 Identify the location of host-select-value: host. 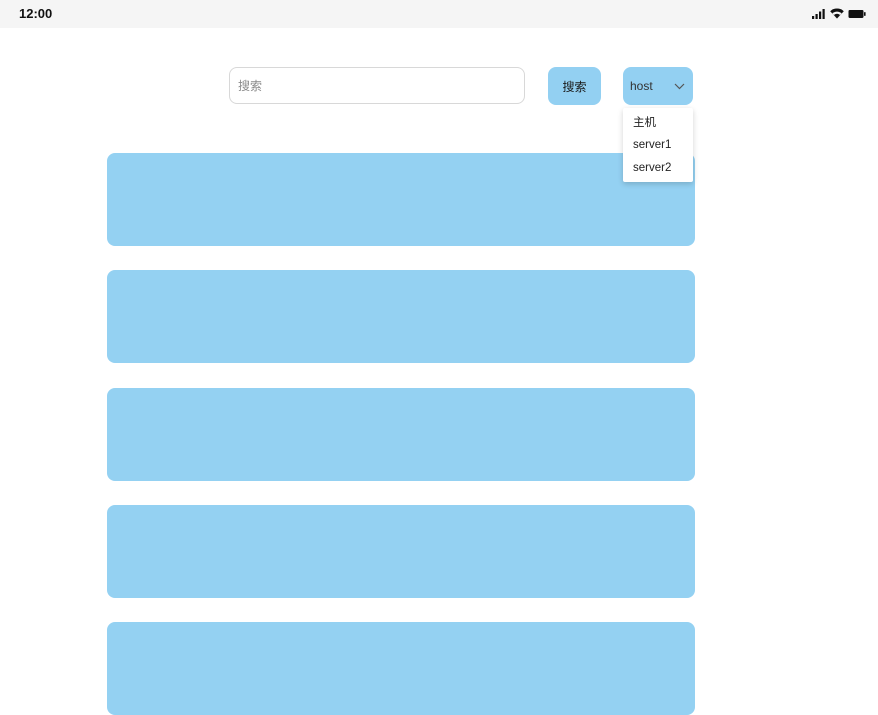
(641, 86).